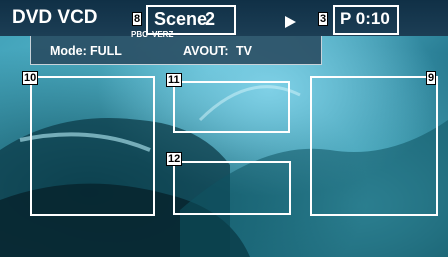  I want to click on avout-label: AVOUT:, so click(206, 51).